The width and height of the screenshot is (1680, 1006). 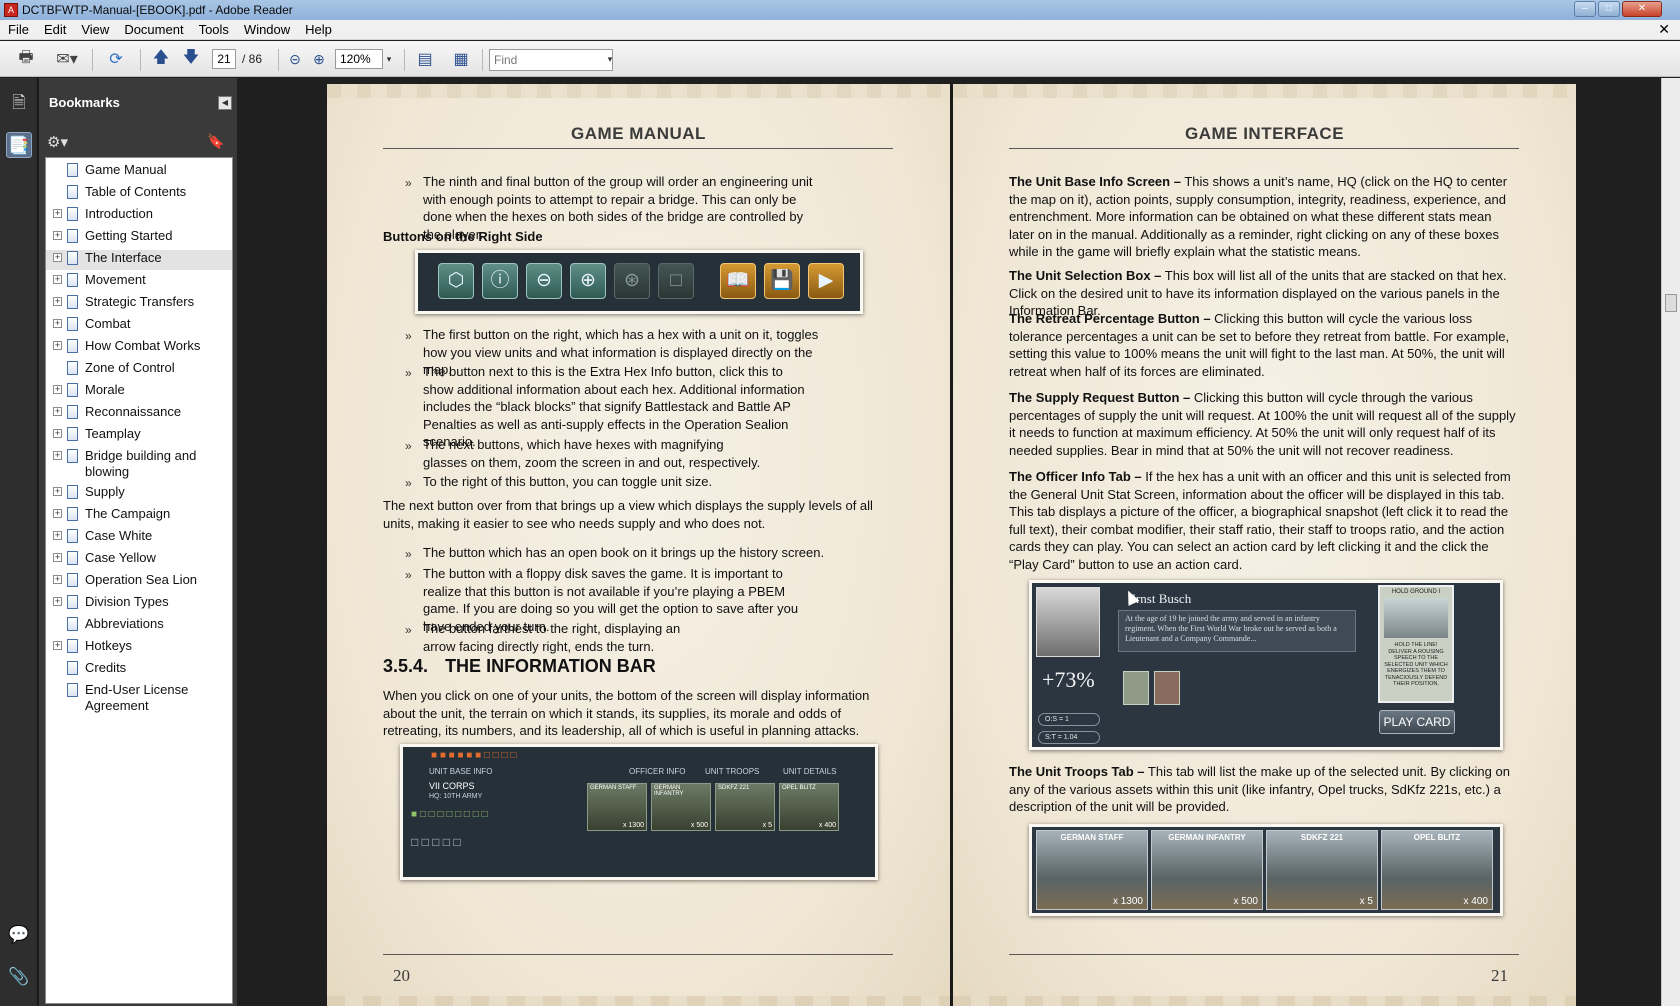 What do you see at coordinates (105, 389) in the screenshot?
I see `bookmark-label: Morale` at bounding box center [105, 389].